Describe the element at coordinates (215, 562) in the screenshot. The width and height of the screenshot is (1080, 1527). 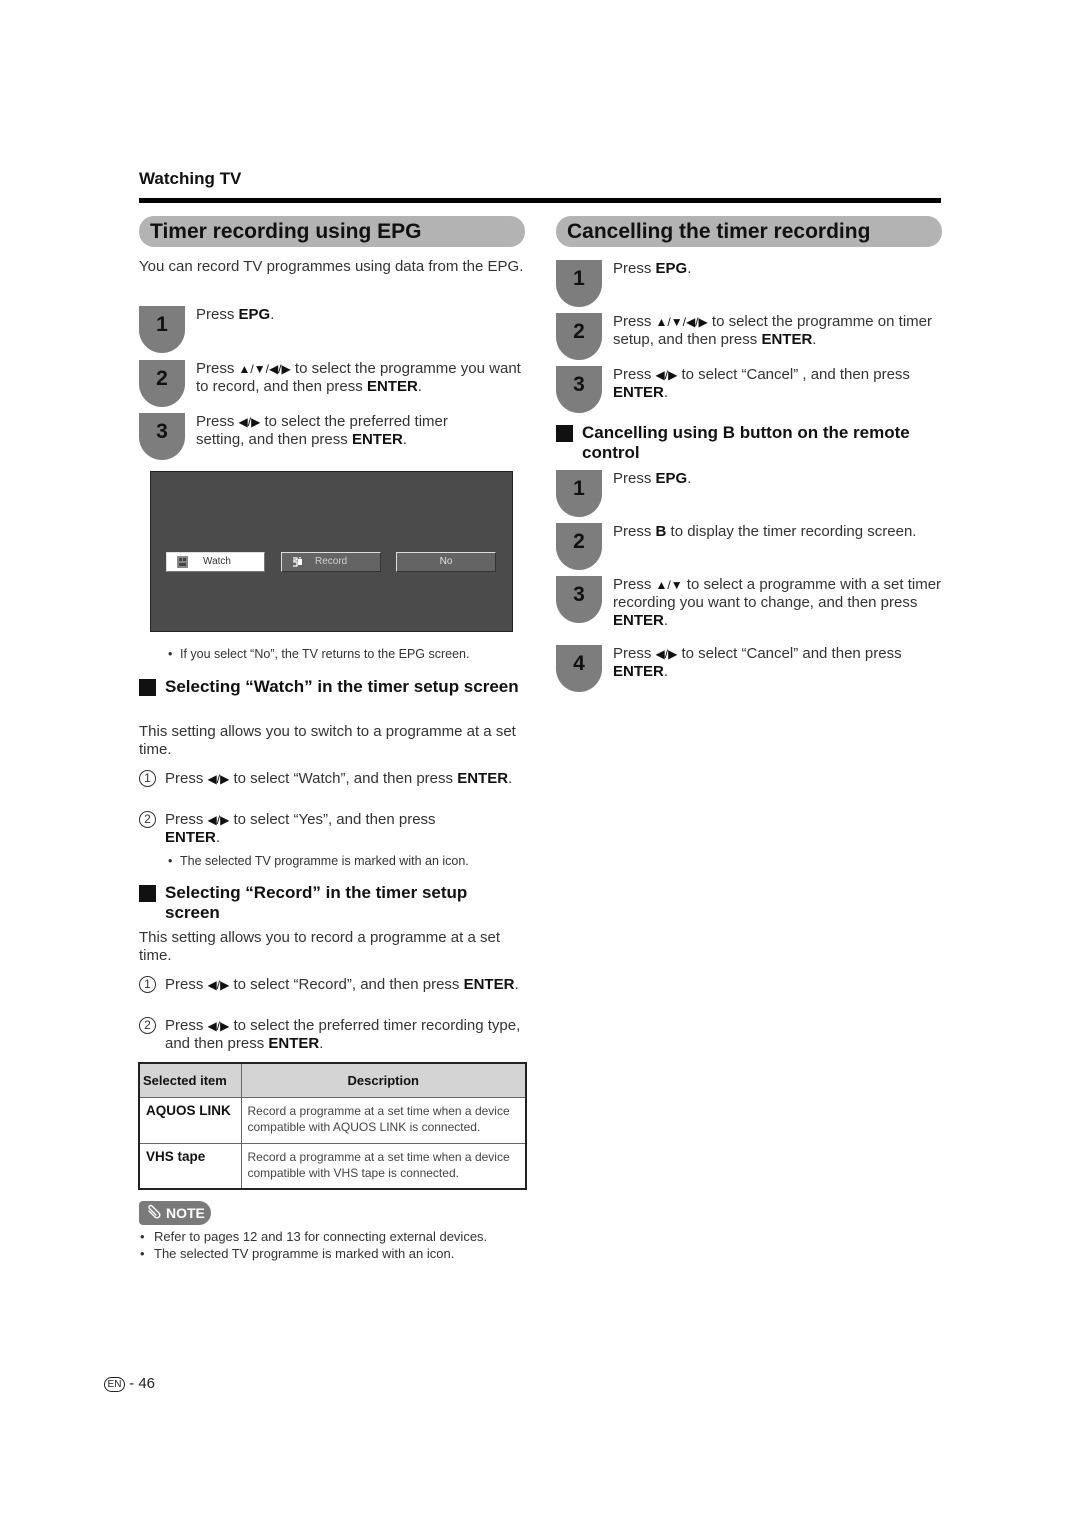
I see `tv-watch-button: Watch` at that location.